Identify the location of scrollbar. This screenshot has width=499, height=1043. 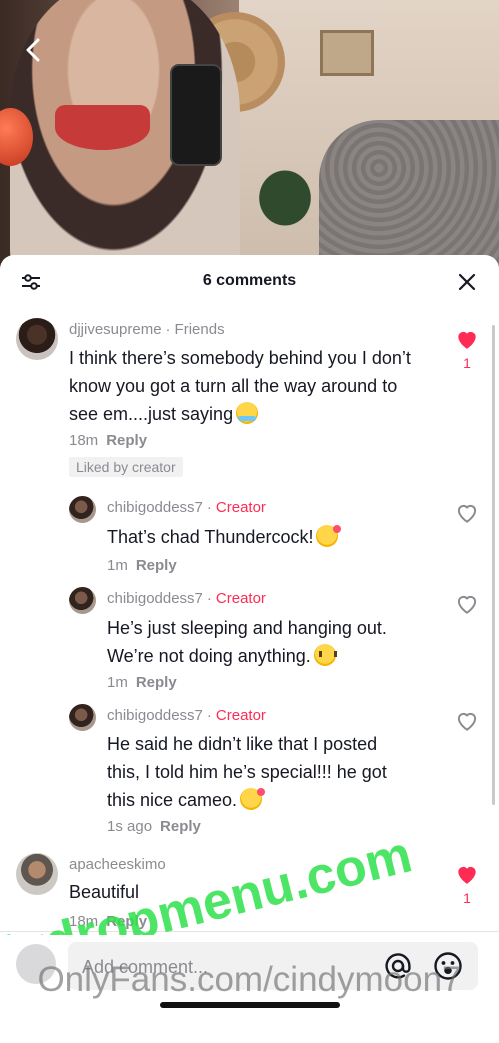
(493, 565).